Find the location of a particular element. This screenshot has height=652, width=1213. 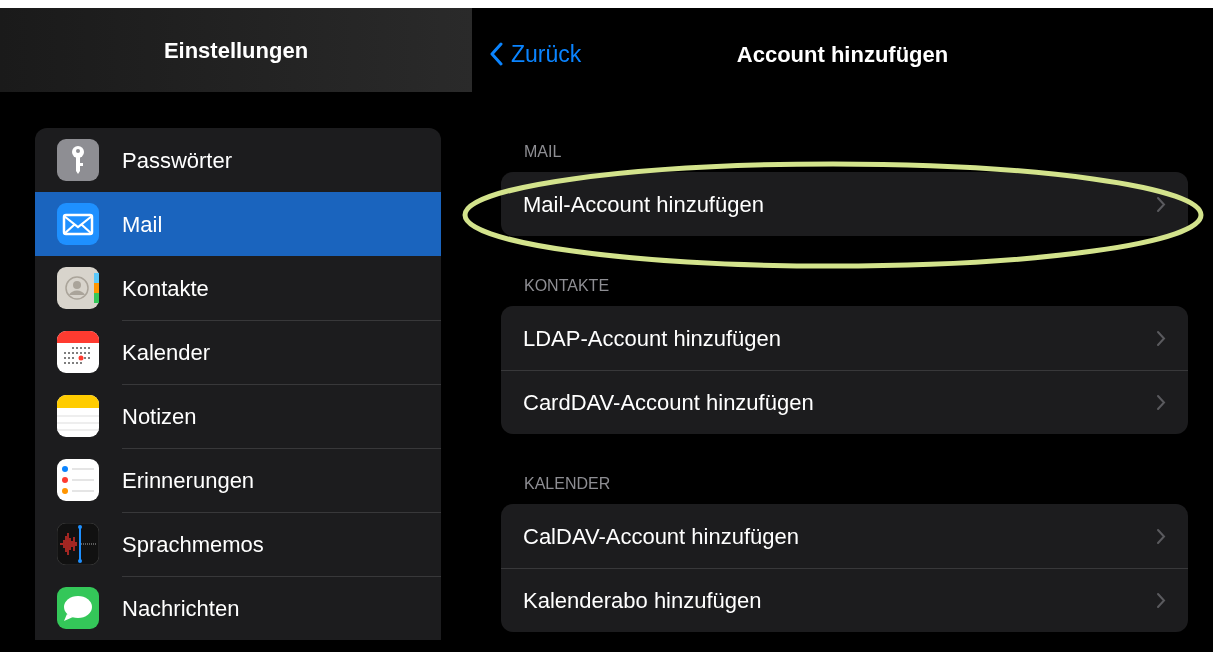

settings-item: Kalender is located at coordinates (238, 352).